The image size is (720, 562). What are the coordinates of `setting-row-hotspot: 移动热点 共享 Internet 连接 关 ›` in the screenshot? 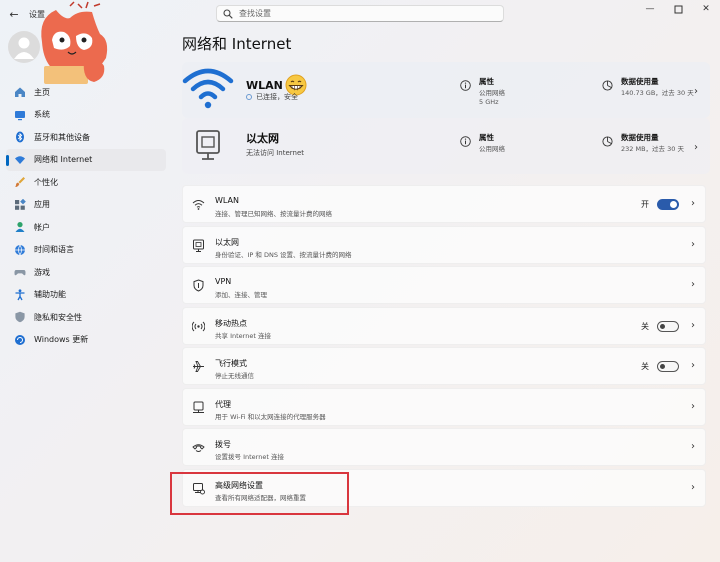 It's located at (444, 325).